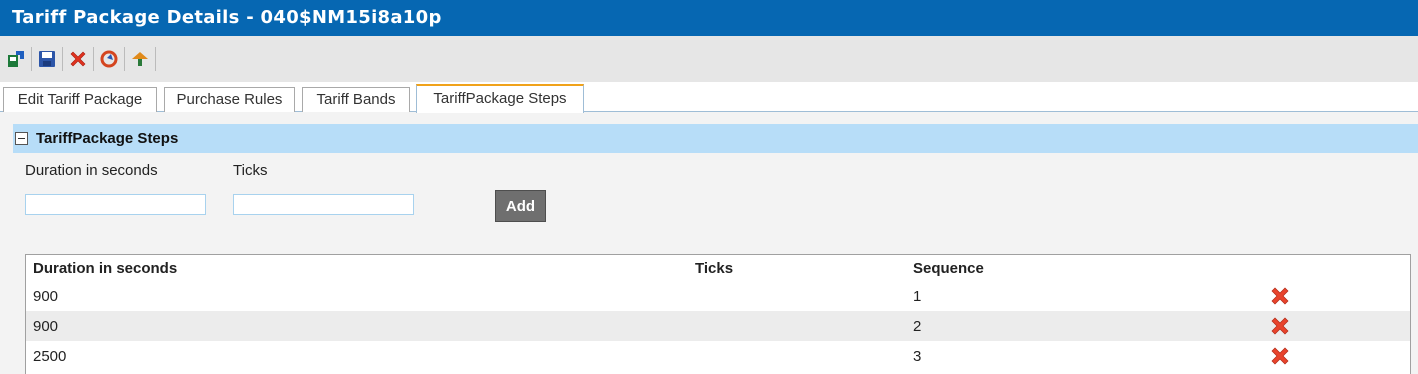 The width and height of the screenshot is (1418, 374). Describe the element at coordinates (323, 204) in the screenshot. I see `ticks-input` at that location.